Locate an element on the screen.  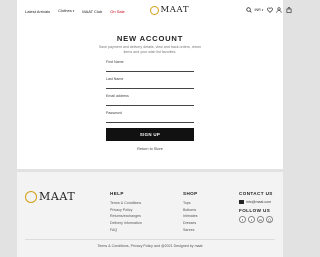
password-field: Password is located at coordinates (150, 117).